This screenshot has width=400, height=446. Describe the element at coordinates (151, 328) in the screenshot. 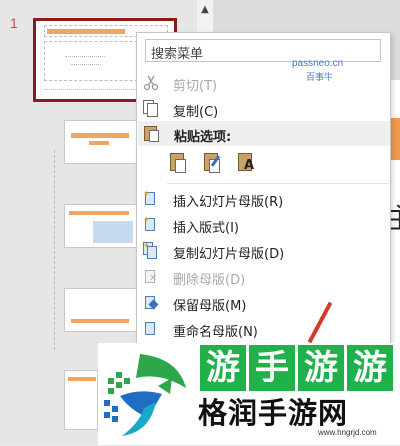

I see `rename-master-icon` at that location.